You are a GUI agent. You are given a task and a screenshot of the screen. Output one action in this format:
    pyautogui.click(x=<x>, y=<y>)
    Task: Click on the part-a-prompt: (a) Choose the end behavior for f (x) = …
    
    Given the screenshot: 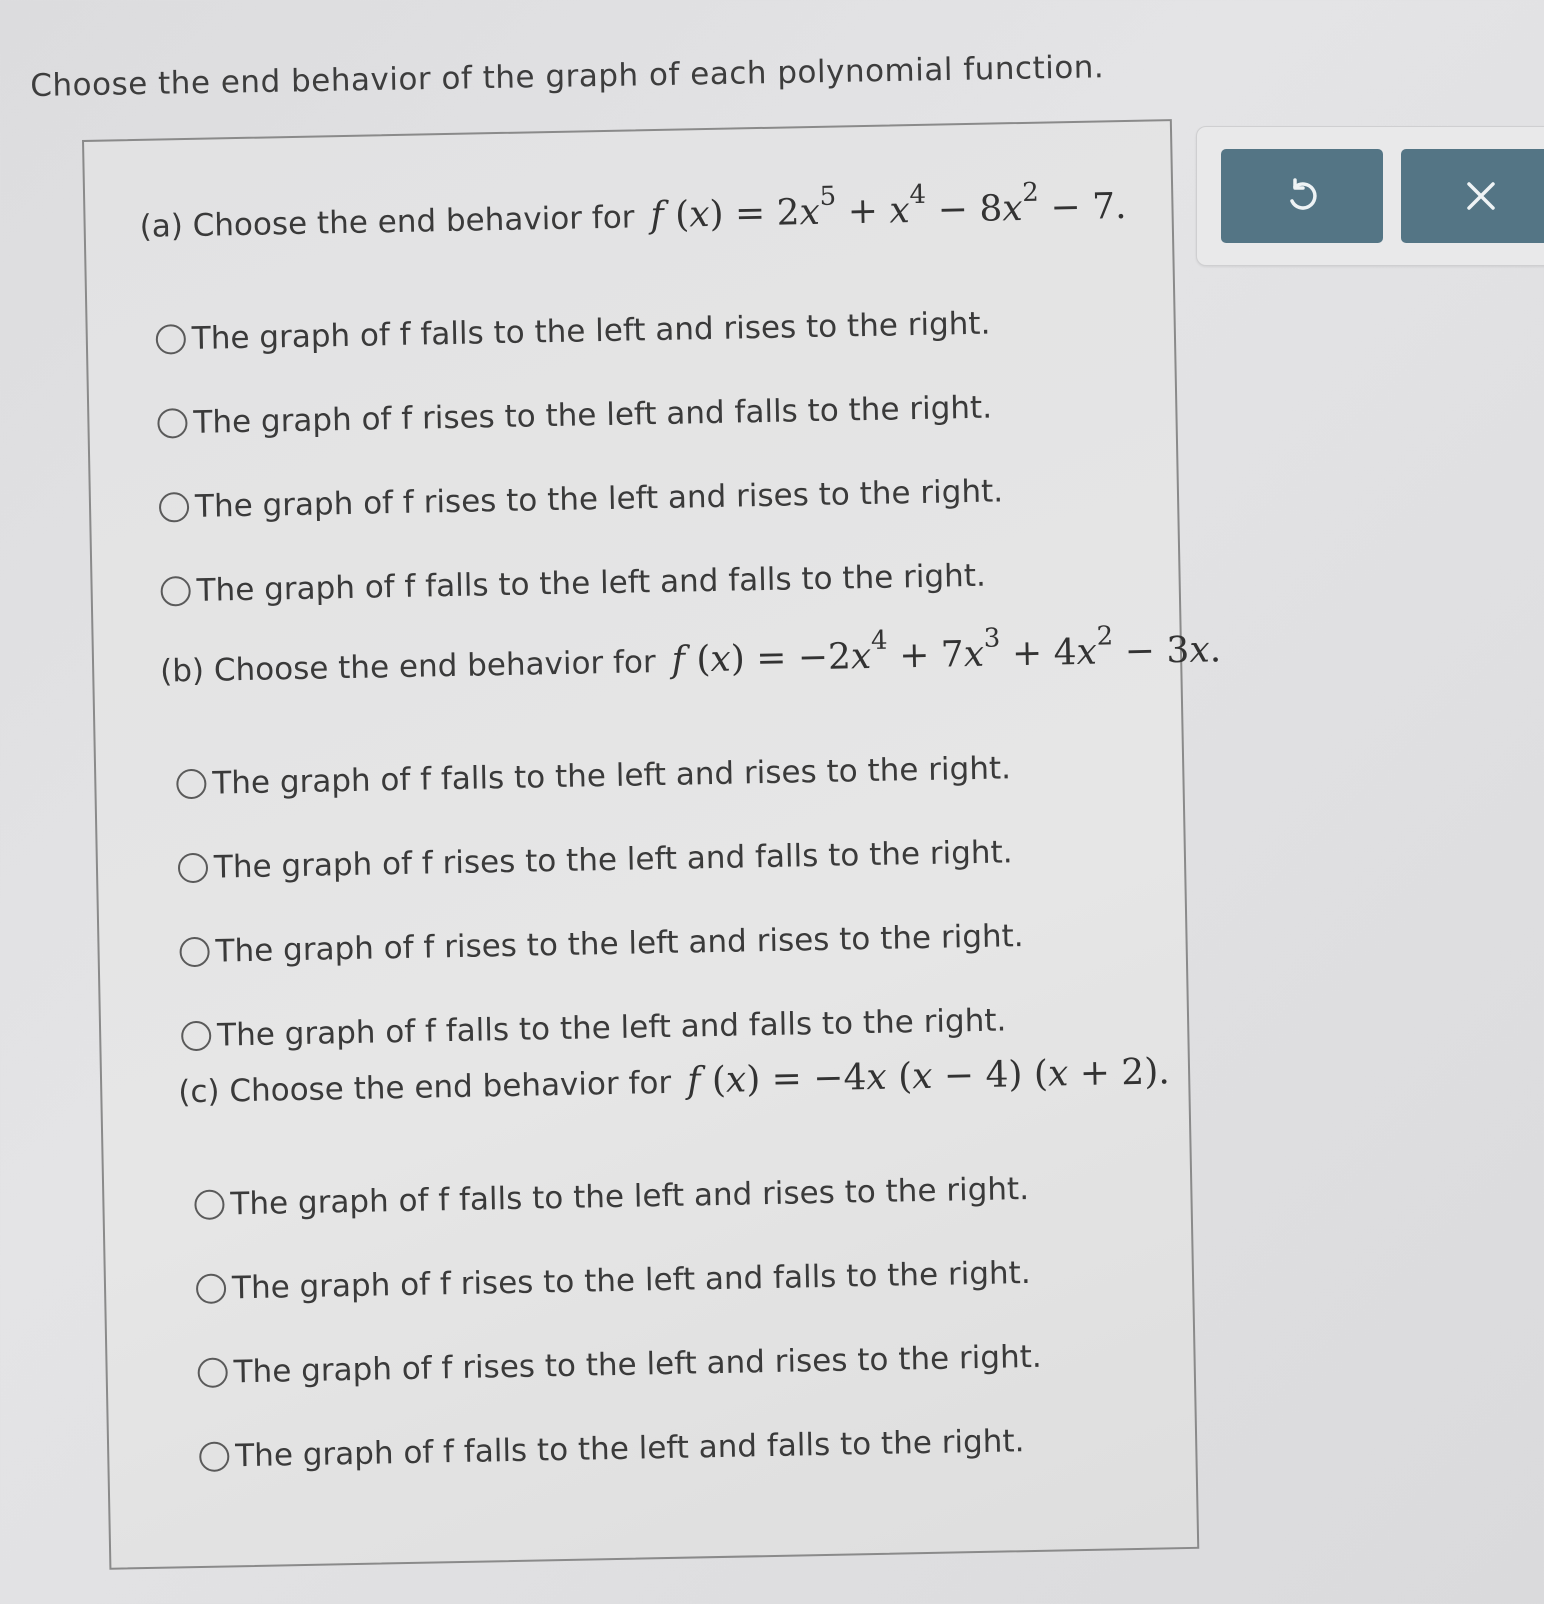 What is the action you would take?
    pyautogui.click(x=633, y=211)
    